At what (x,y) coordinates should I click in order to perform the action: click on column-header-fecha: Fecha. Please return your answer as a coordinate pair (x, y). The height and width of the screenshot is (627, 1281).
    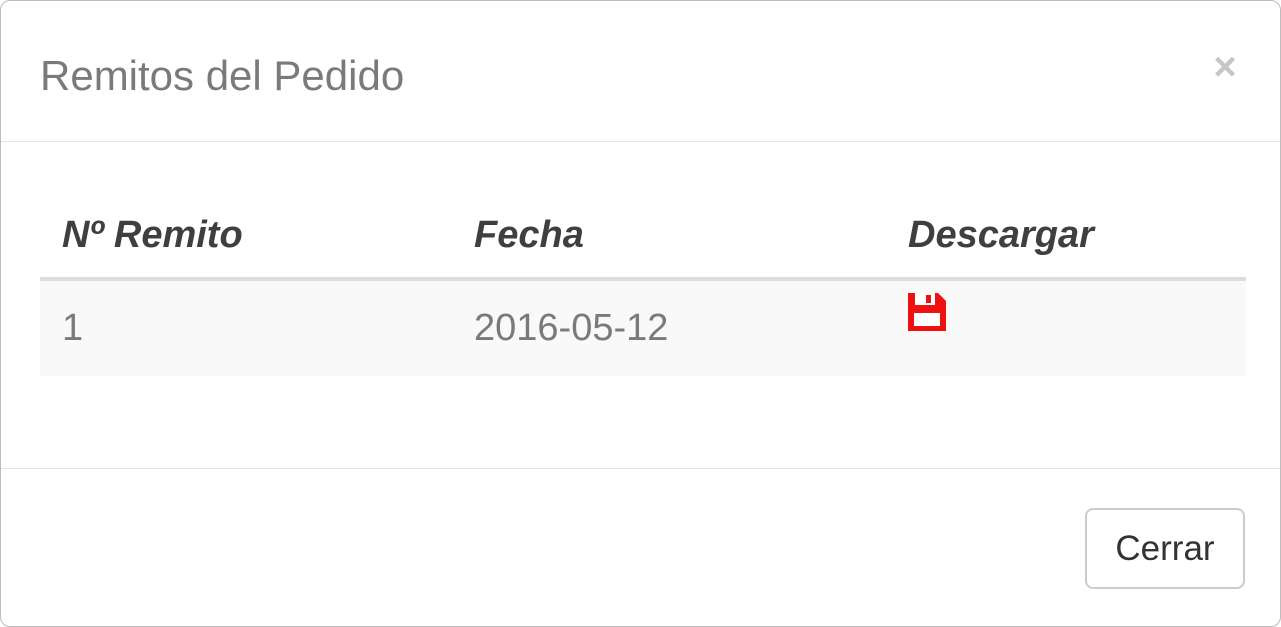
    Looking at the image, I should click on (669, 237).